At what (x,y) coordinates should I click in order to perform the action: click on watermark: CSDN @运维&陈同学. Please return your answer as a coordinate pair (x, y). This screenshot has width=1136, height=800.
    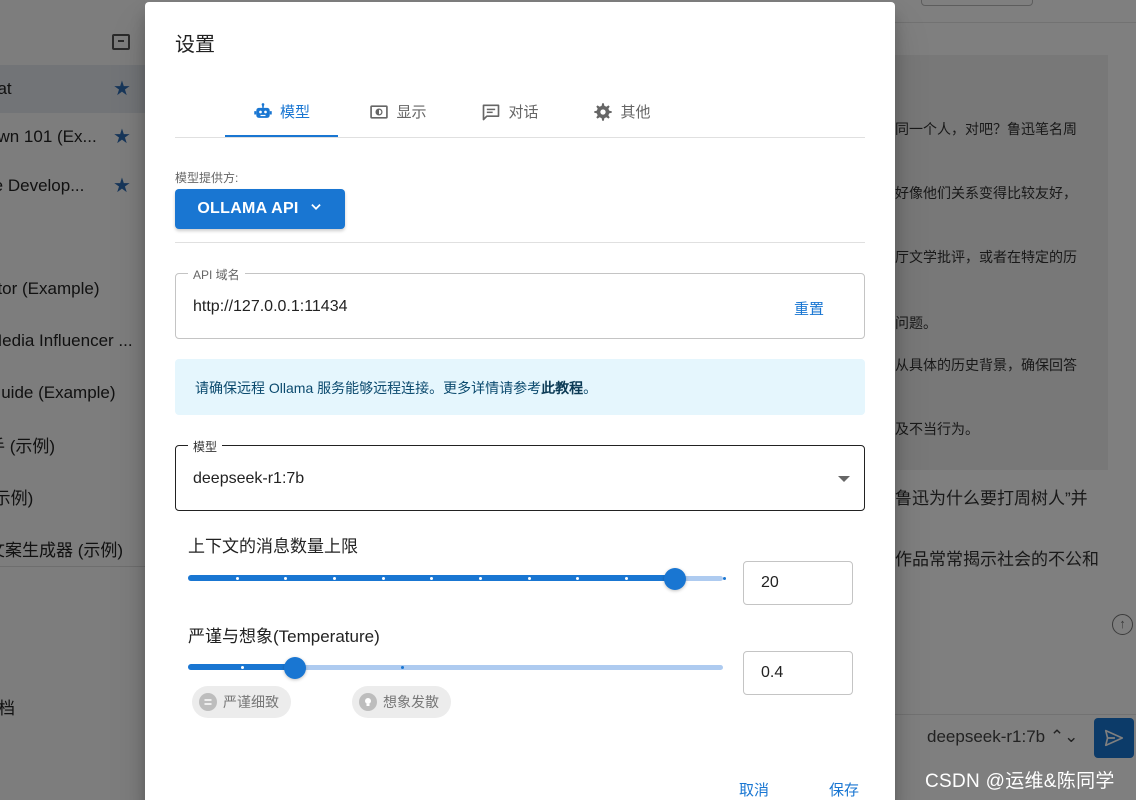
    Looking at the image, I should click on (1020, 781).